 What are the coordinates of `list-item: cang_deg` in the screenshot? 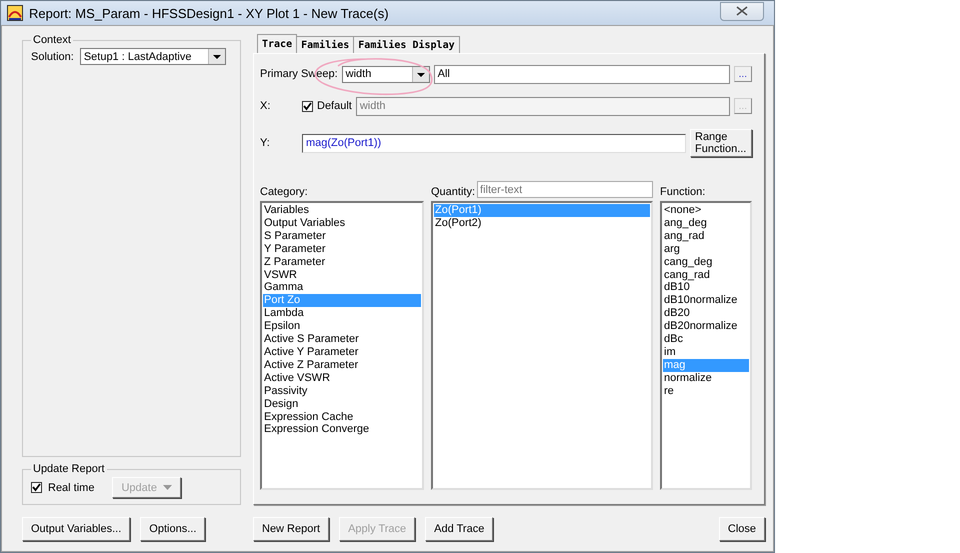 It's located at (706, 262).